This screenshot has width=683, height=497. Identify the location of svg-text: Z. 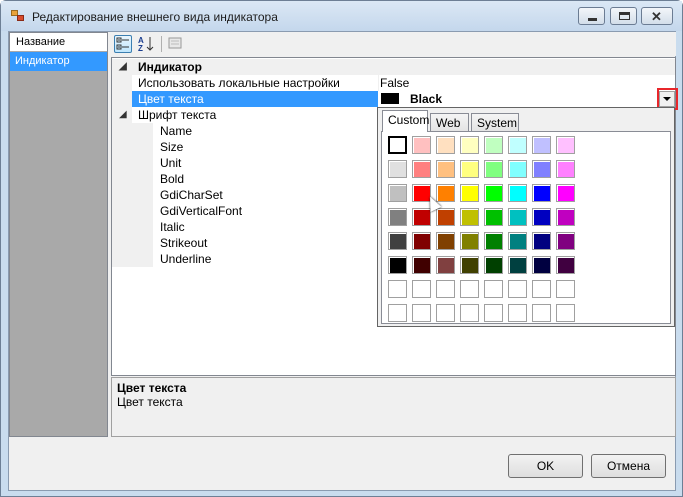
(140, 48).